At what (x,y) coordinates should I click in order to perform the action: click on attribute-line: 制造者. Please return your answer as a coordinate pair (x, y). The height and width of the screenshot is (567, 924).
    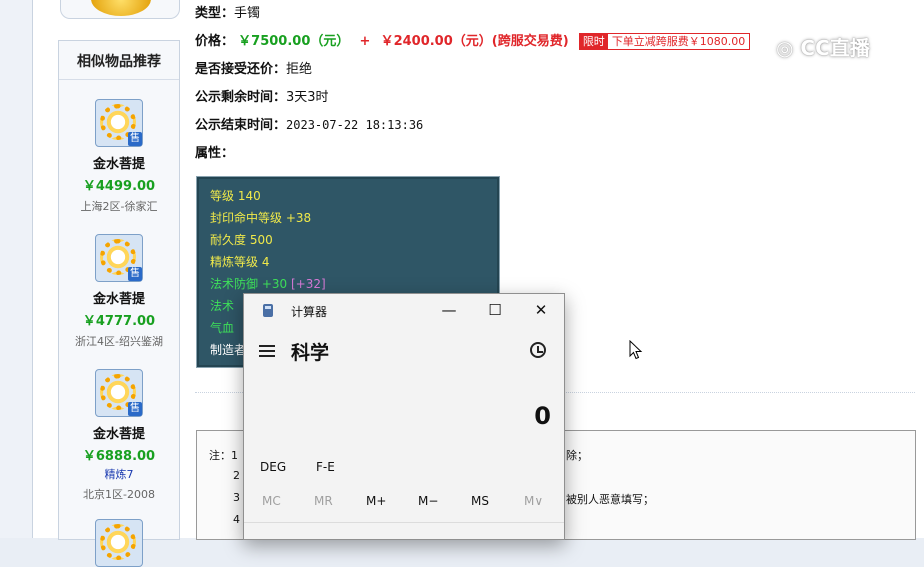
    Looking at the image, I should click on (228, 350).